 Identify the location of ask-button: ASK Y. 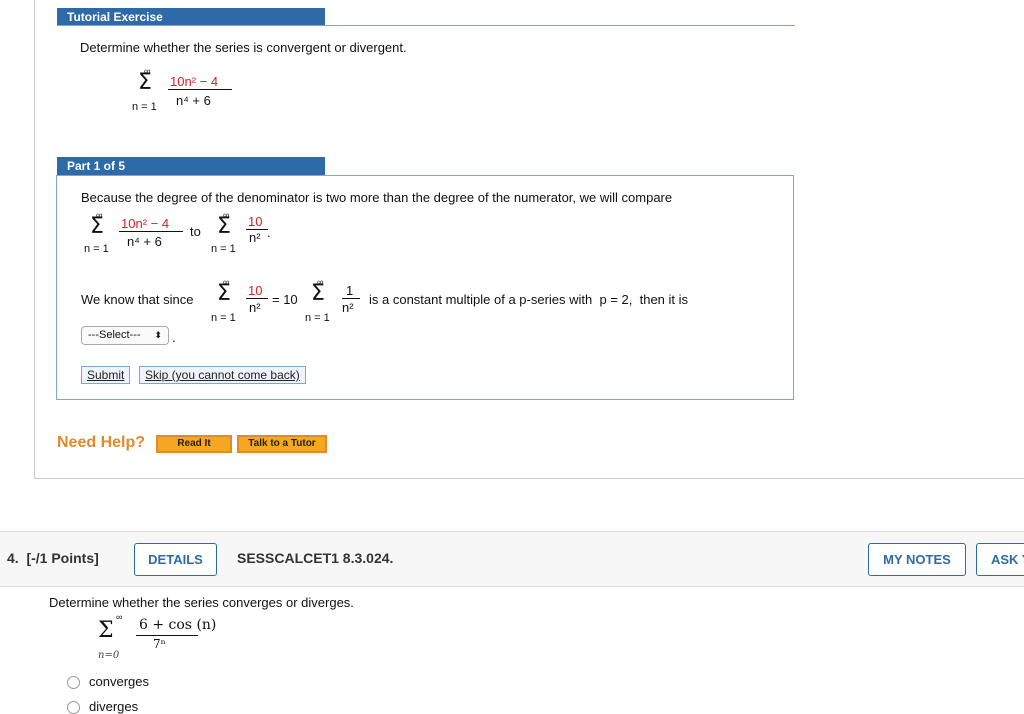
(1000, 559).